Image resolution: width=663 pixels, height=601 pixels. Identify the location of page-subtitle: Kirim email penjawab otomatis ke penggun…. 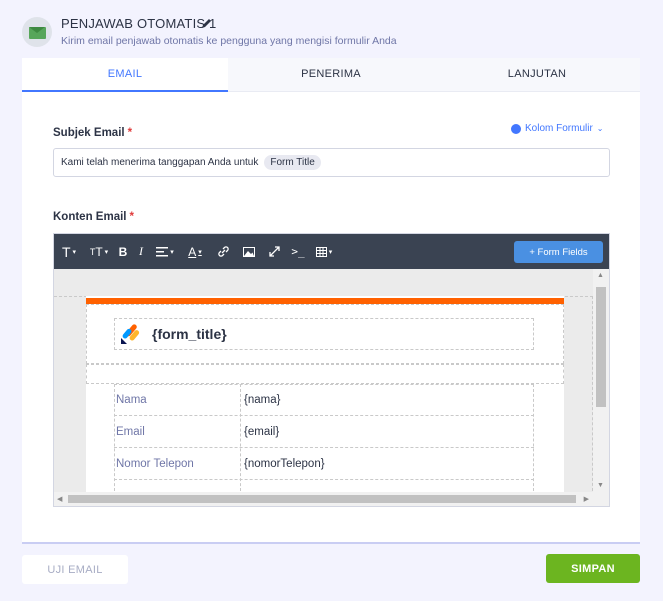
(229, 41).